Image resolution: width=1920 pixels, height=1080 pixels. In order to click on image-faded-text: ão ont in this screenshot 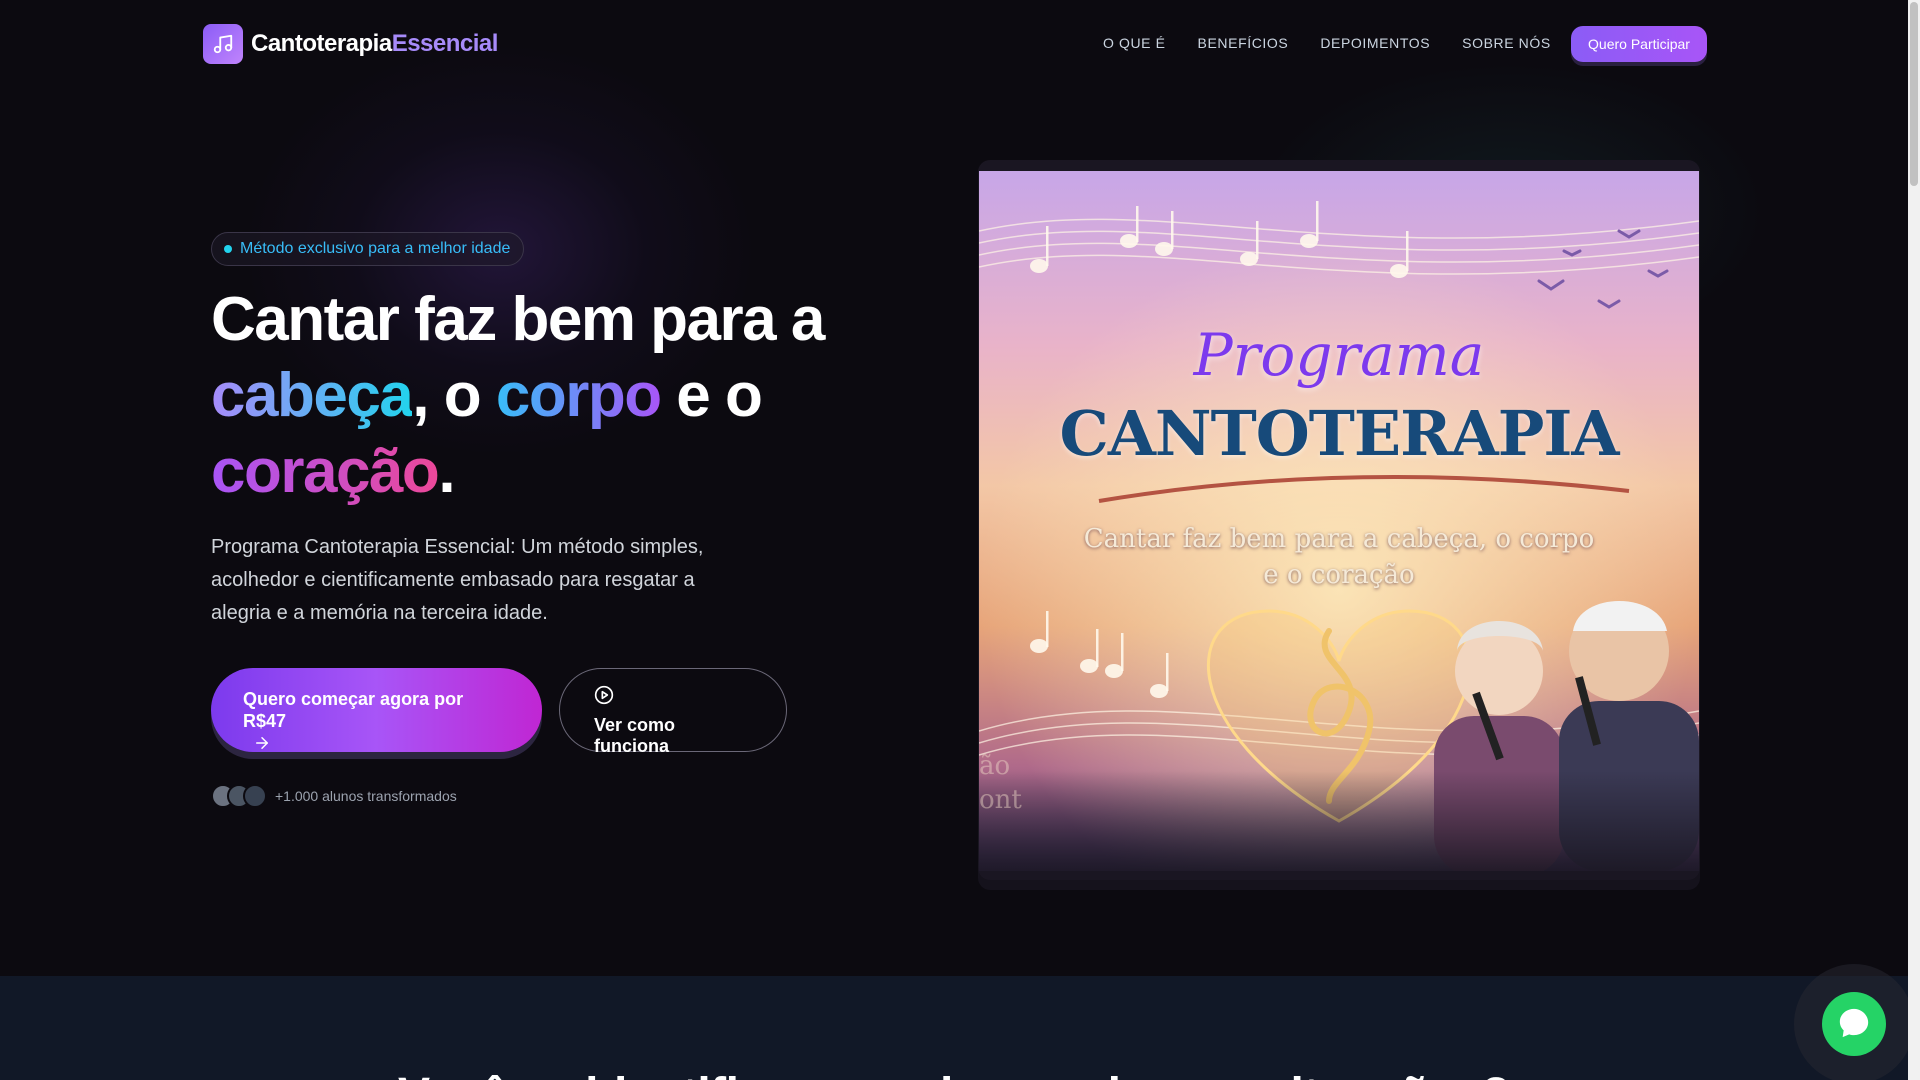, I will do `click(1000, 783)`.